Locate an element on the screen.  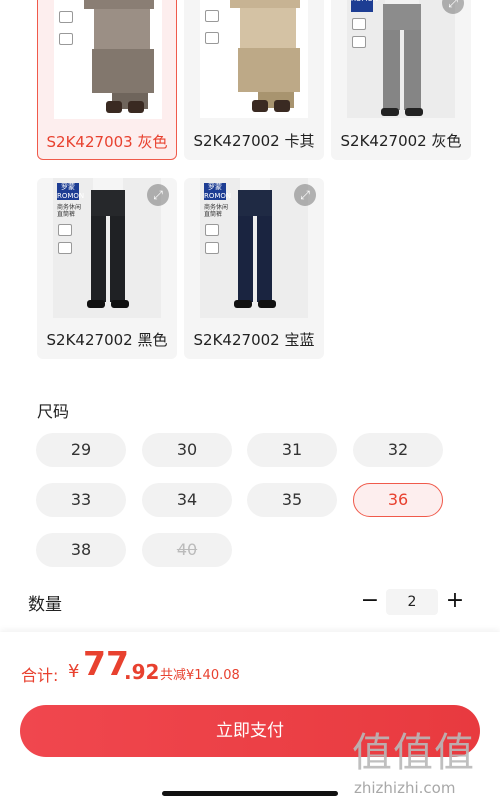
size-chip: 30 is located at coordinates (187, 450).